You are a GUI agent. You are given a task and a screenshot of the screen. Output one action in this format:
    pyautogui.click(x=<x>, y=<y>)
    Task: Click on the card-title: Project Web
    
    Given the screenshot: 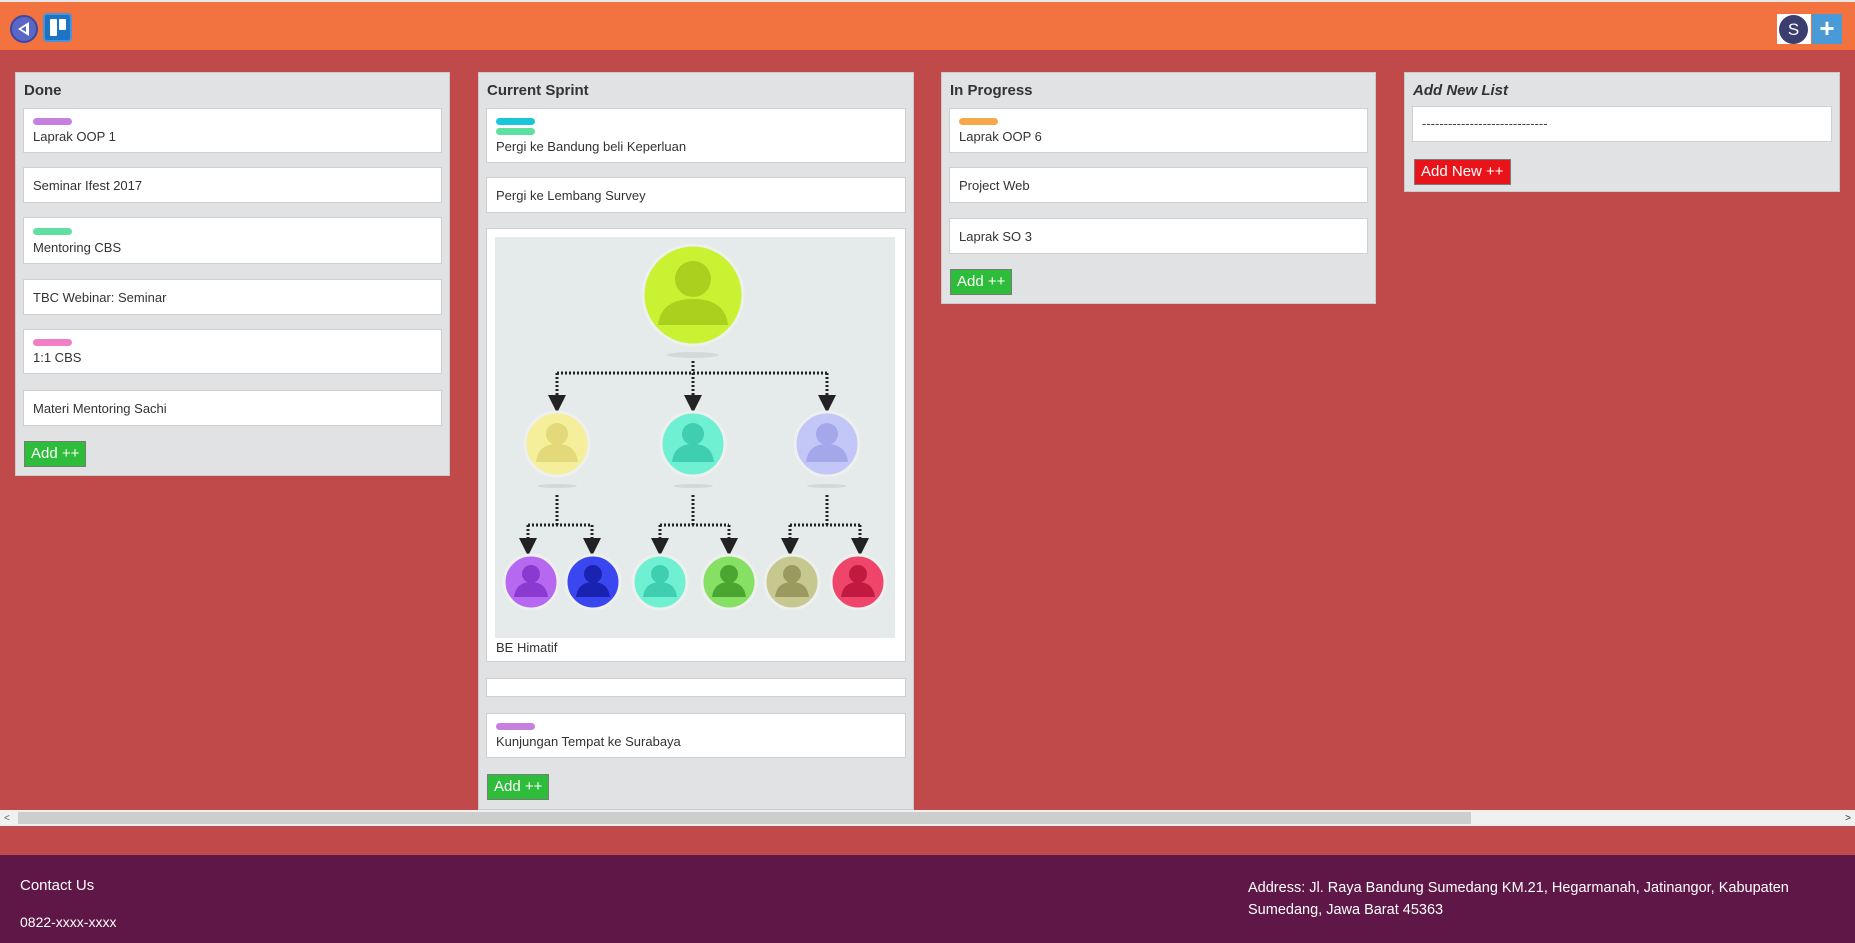 What is the action you would take?
    pyautogui.click(x=994, y=185)
    